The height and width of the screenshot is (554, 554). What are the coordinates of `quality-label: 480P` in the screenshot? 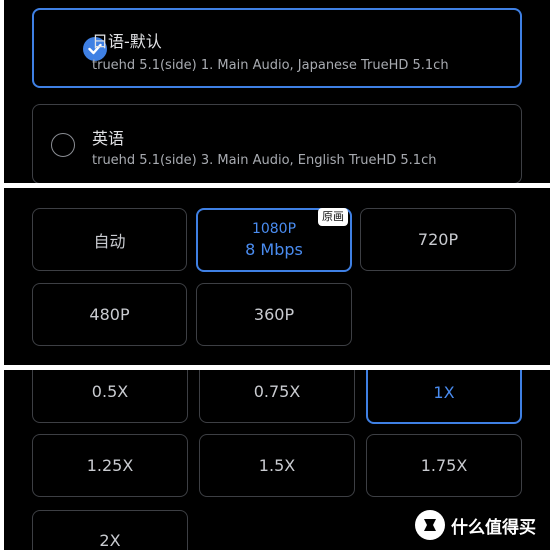 It's located at (109, 314).